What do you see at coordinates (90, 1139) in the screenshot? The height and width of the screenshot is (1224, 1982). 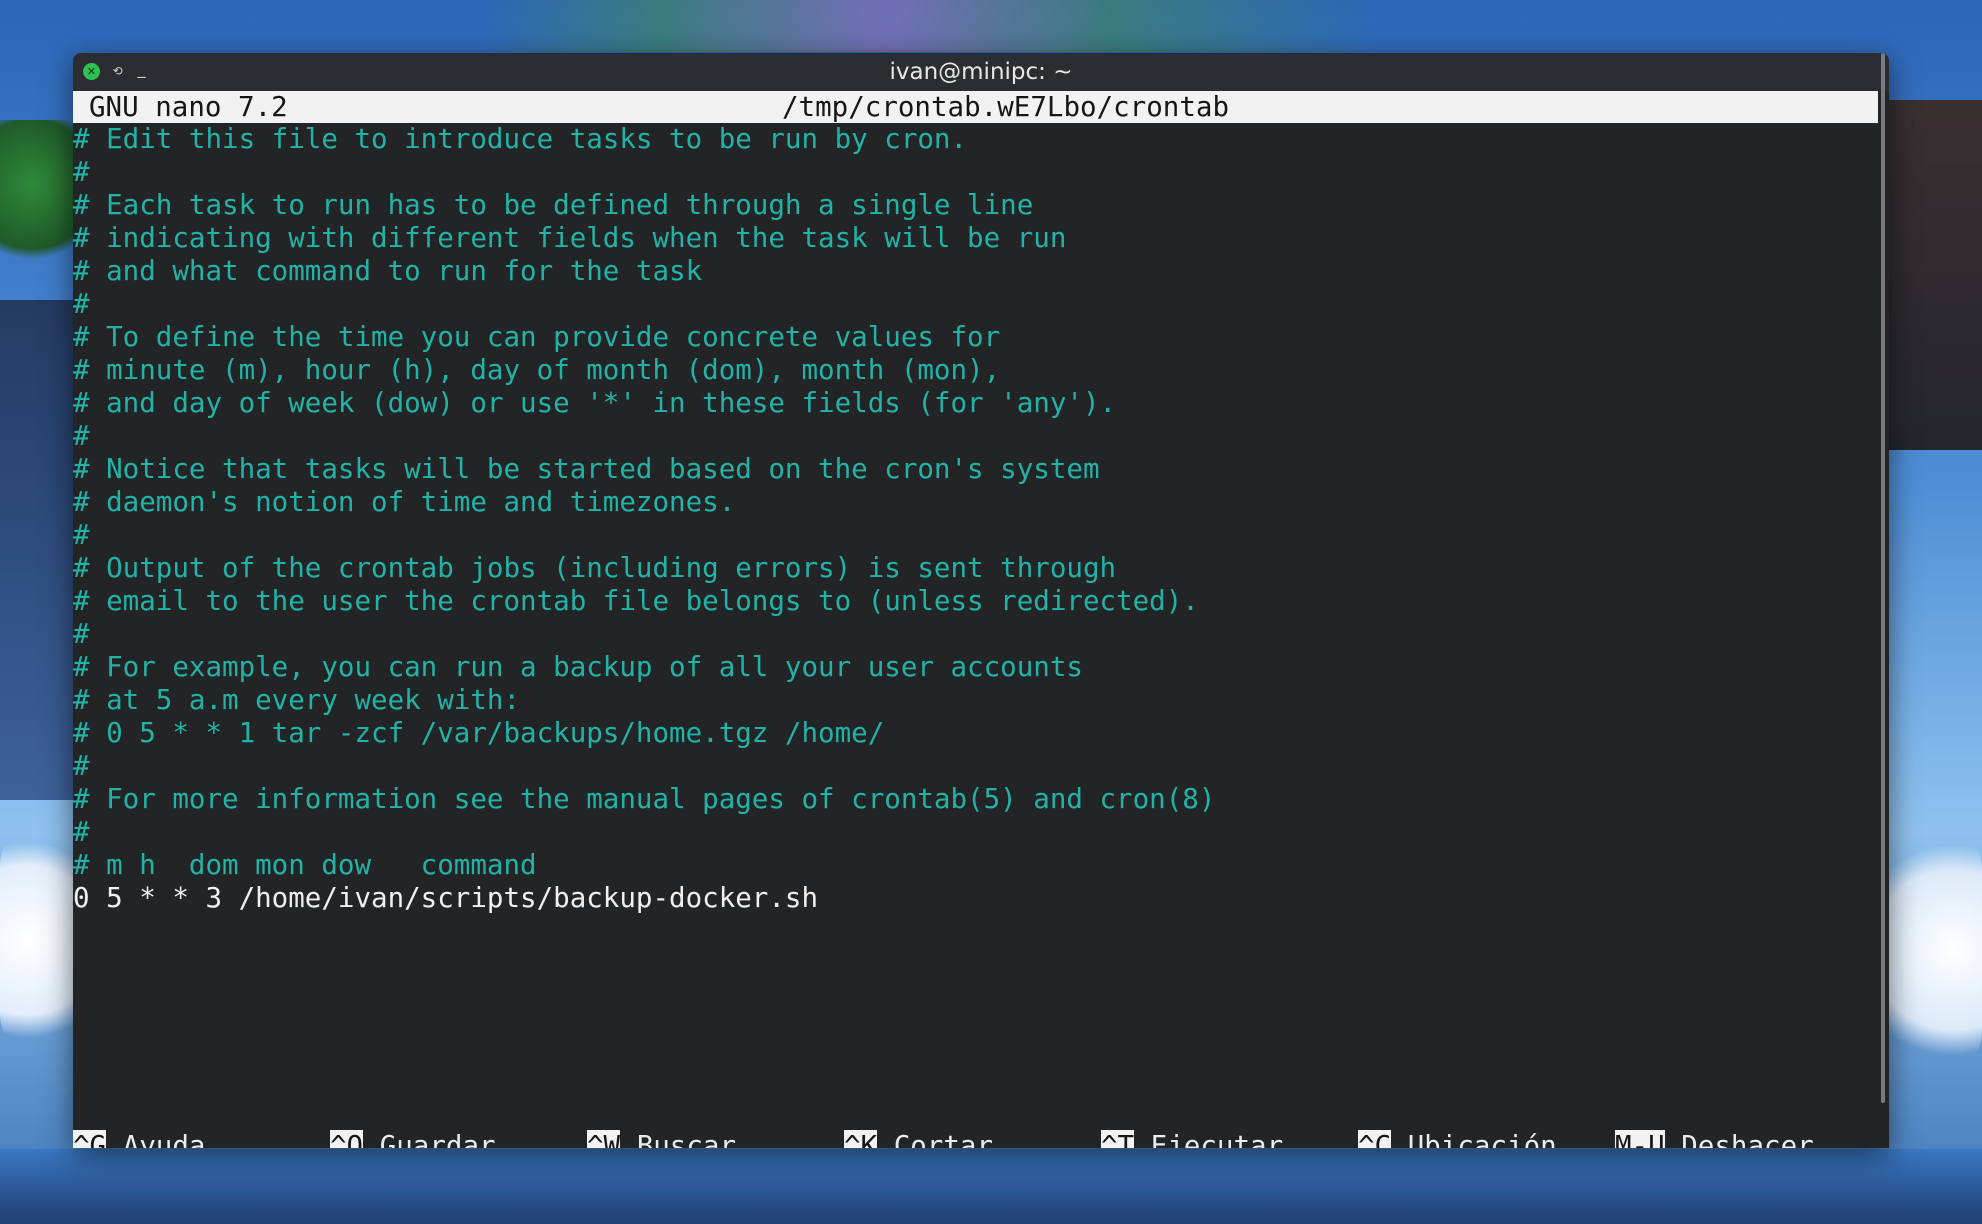 I see `shortcut-key: ^G` at bounding box center [90, 1139].